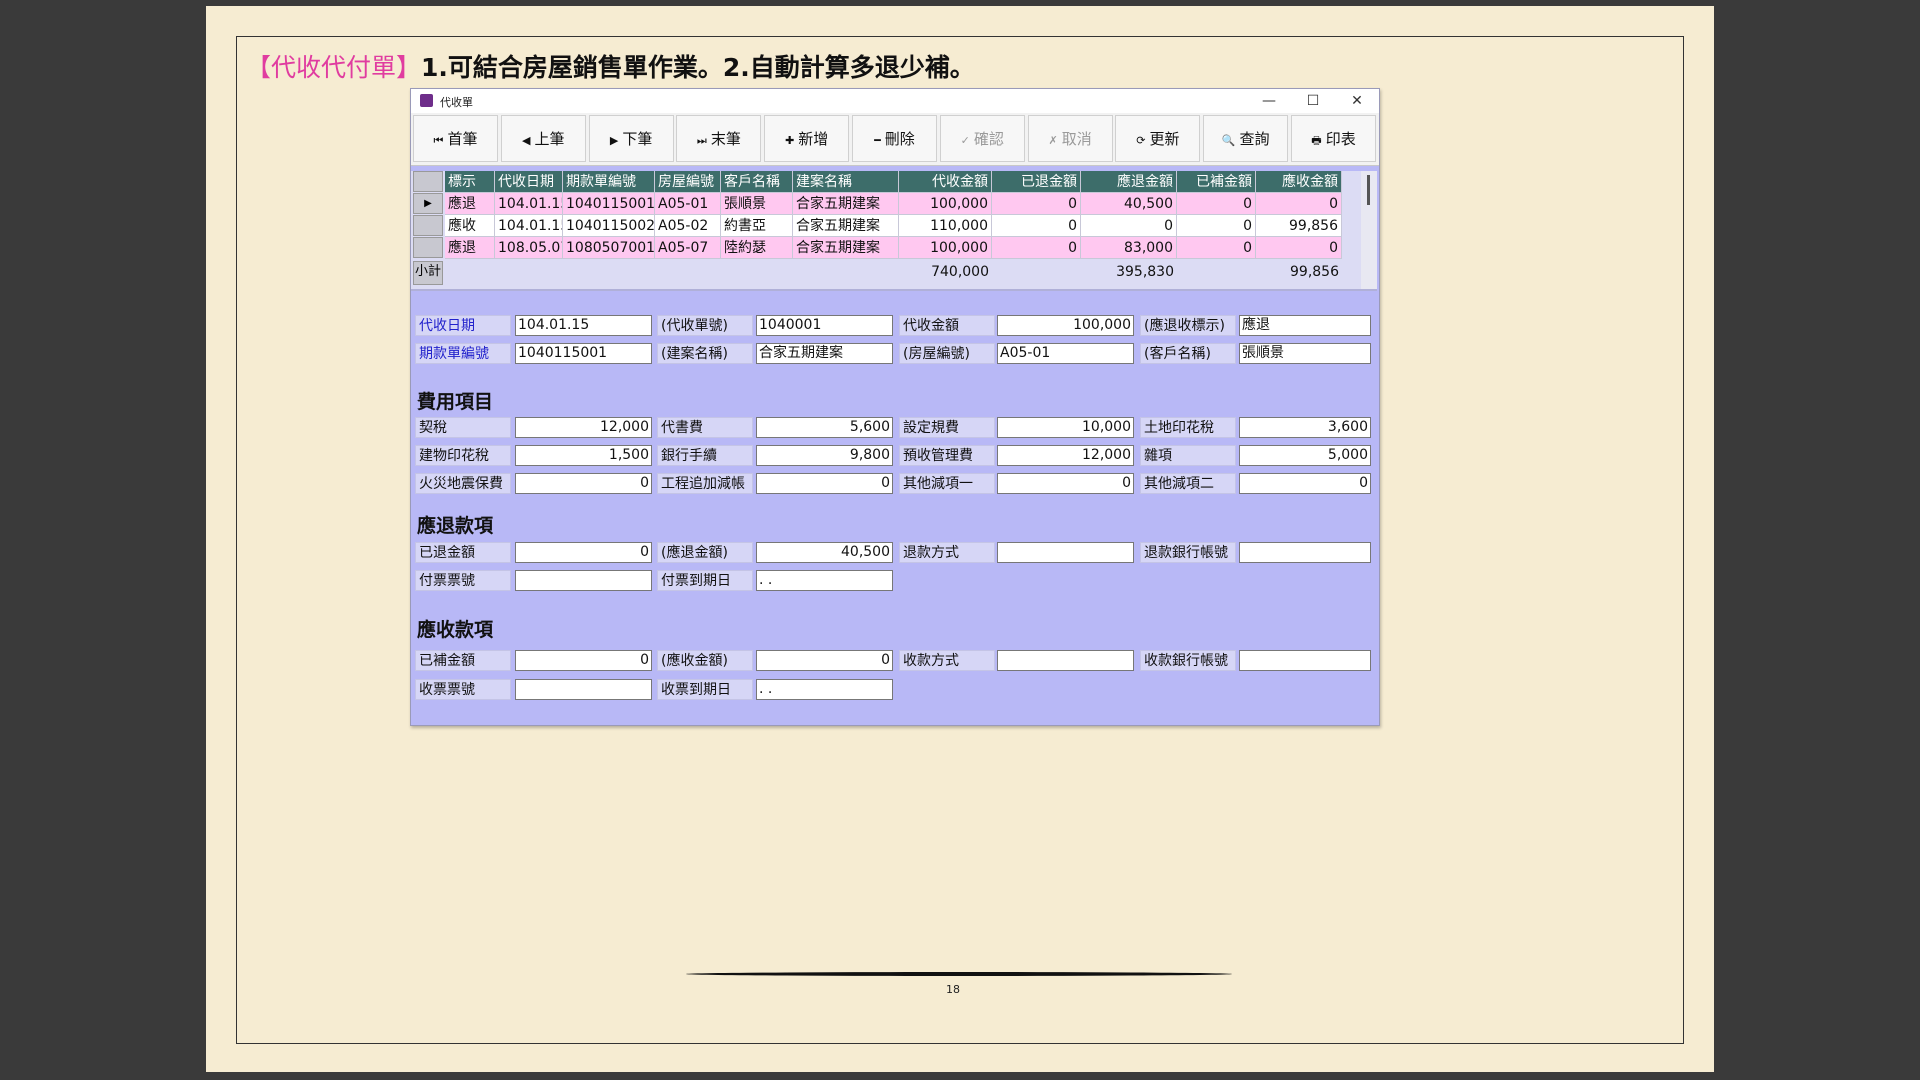 The image size is (1920, 1080). What do you see at coordinates (688, 248) in the screenshot?
I see `table-cell: A05-07` at bounding box center [688, 248].